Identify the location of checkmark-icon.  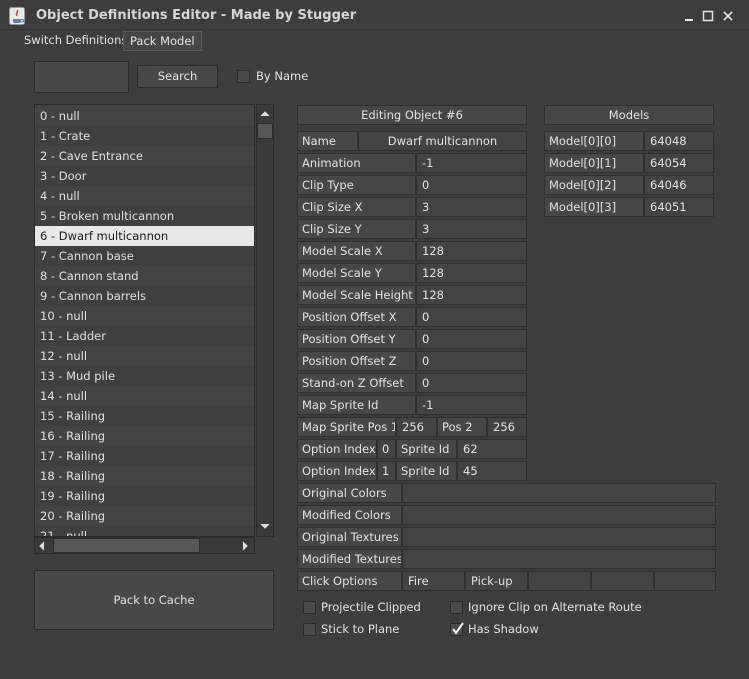
(458, 628).